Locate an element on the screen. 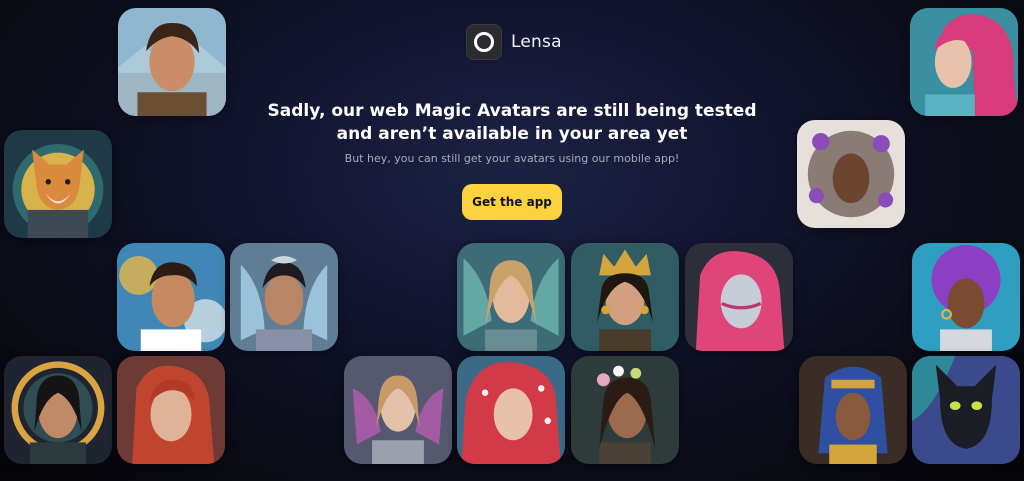 The image size is (1024, 481). lensa-ring-logo-icon is located at coordinates (484, 42).